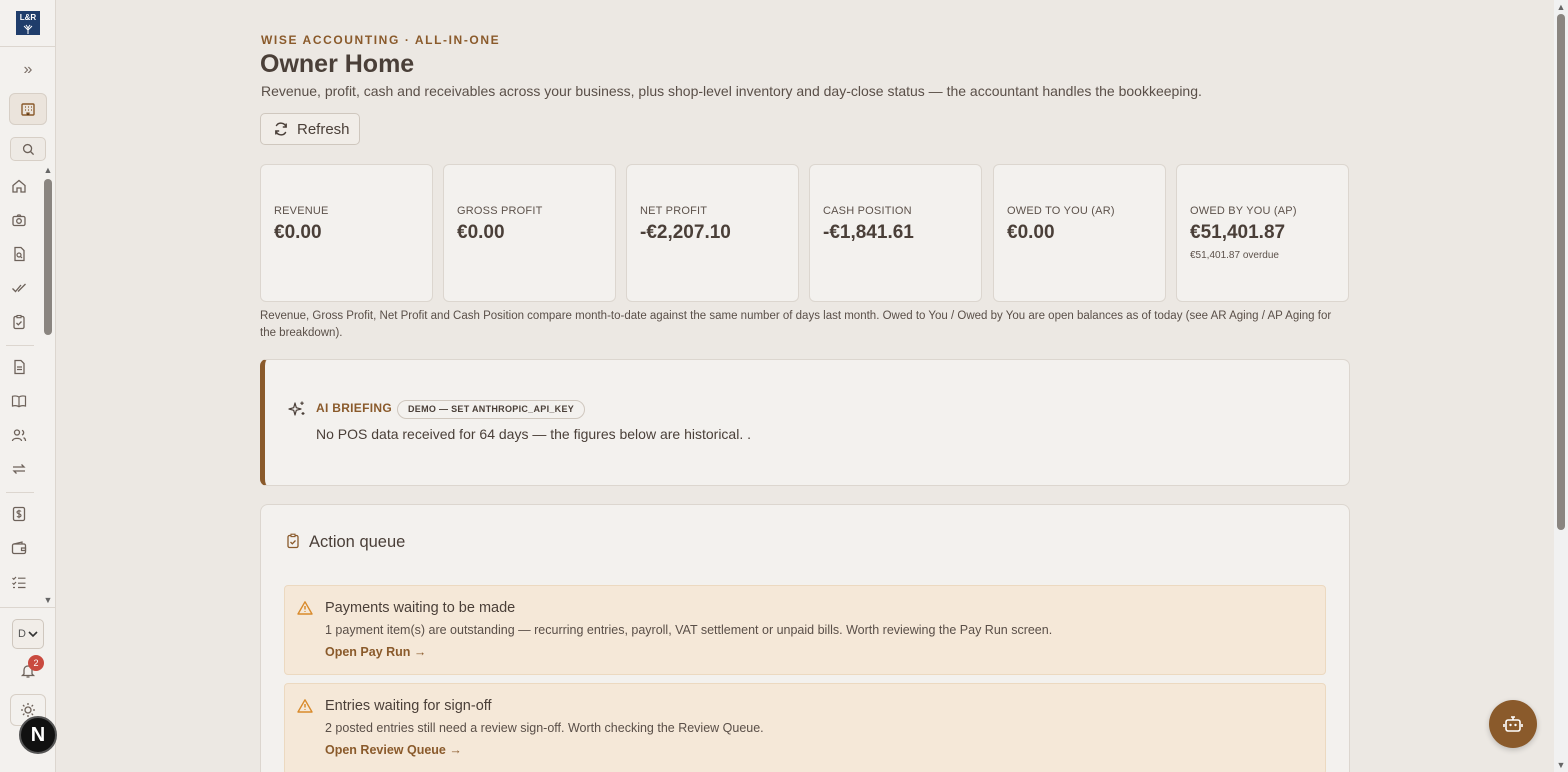 This screenshot has width=1568, height=772. I want to click on logo-tree-icon, so click(28, 29).